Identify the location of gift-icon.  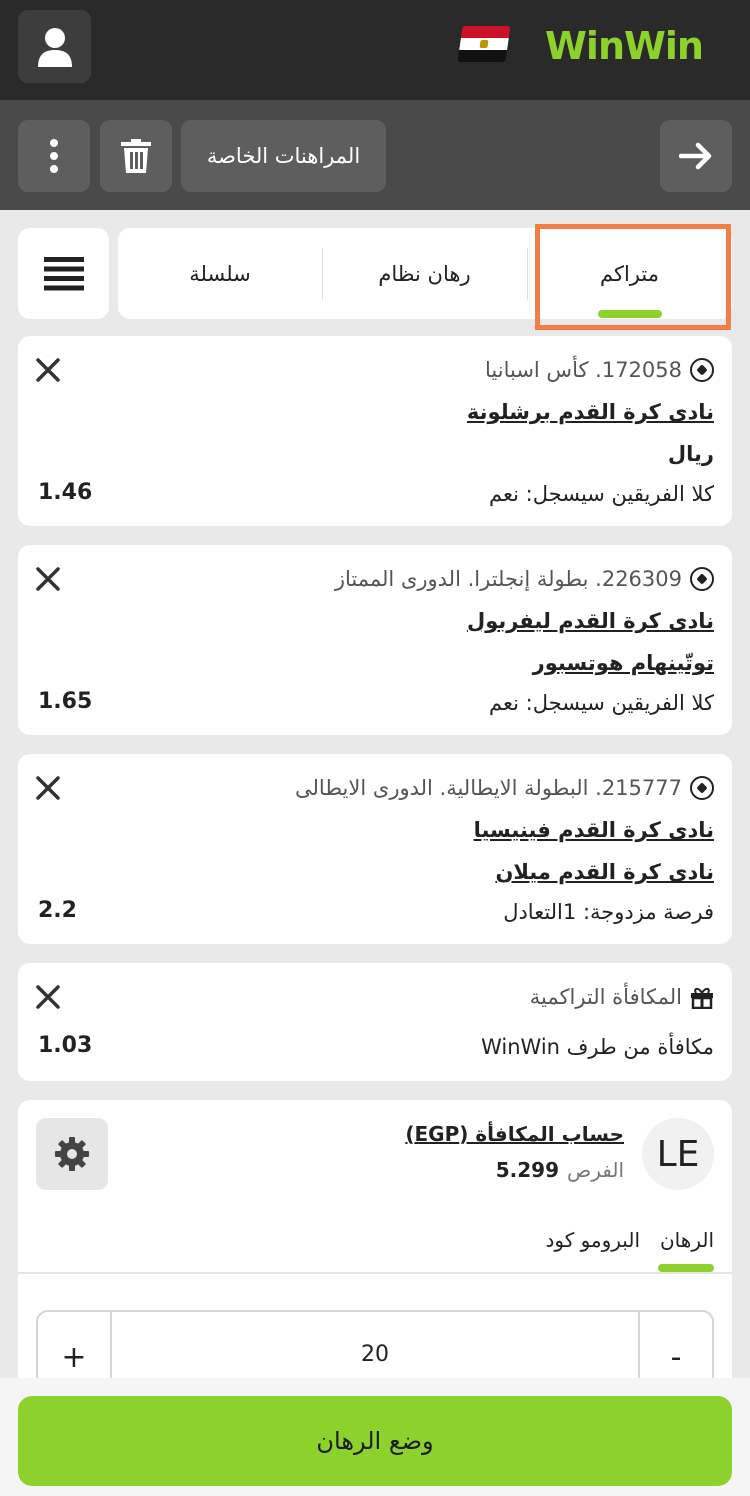
(702, 998).